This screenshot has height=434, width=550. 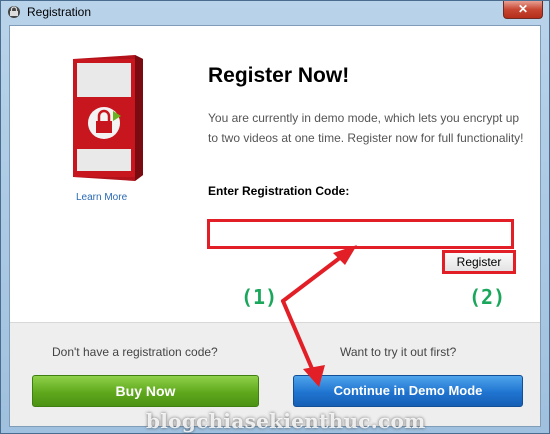 I want to click on window-title: Registration, so click(x=59, y=12).